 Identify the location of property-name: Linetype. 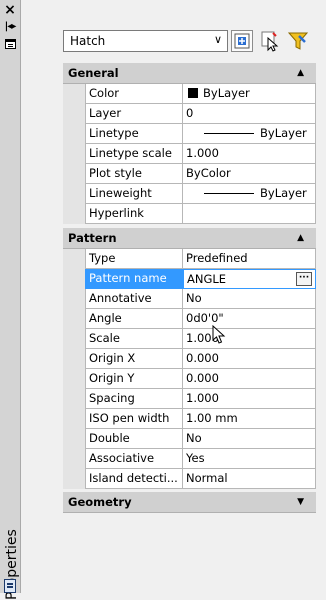
(134, 134).